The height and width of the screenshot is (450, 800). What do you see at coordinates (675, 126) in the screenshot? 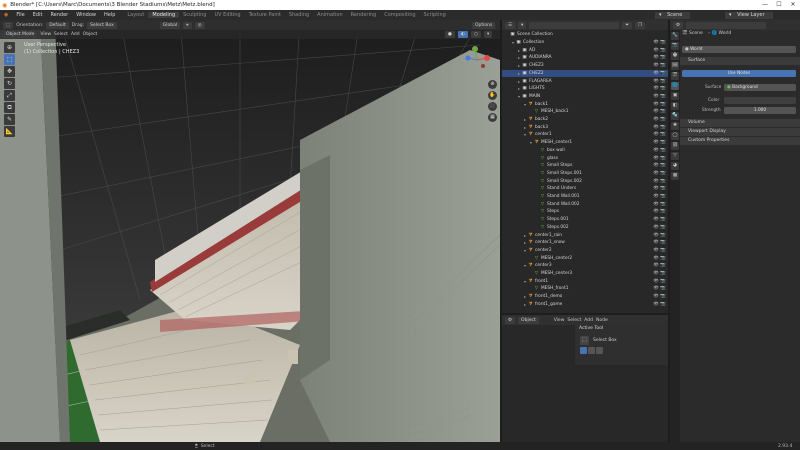
I see `particles-tab-icon: ✺` at bounding box center [675, 126].